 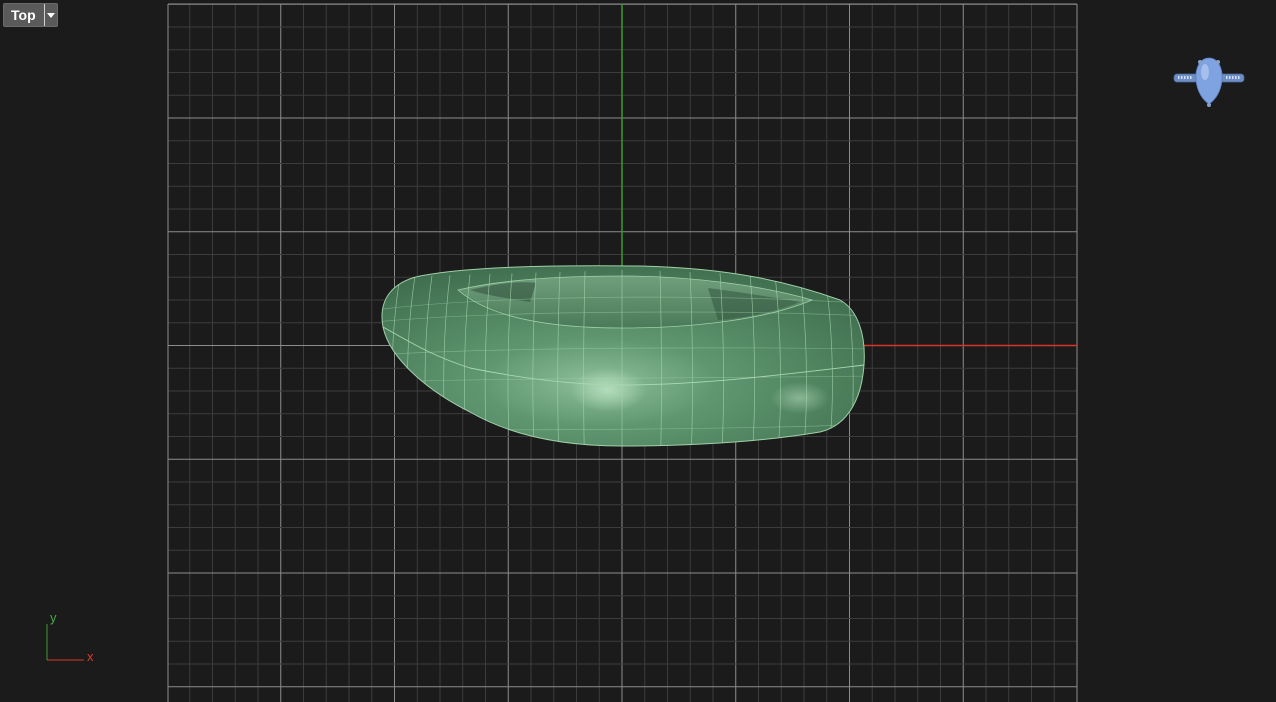 What do you see at coordinates (1209, 82) in the screenshot?
I see `ring-navigation-icon` at bounding box center [1209, 82].